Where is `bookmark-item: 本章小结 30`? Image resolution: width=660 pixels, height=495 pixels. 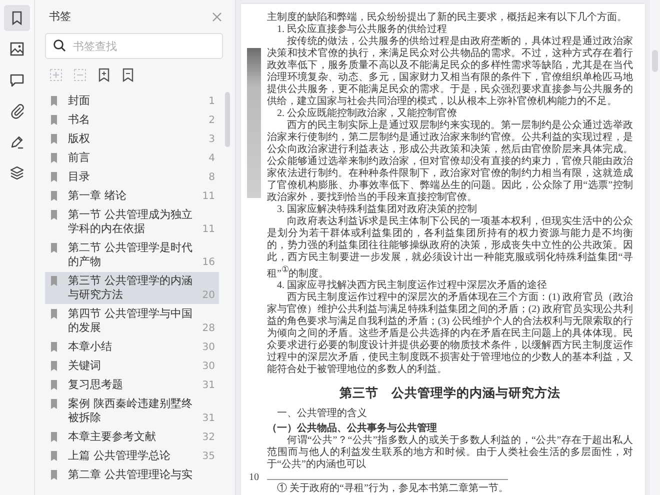
bookmark-item: 本章小结 30 is located at coordinates (132, 347).